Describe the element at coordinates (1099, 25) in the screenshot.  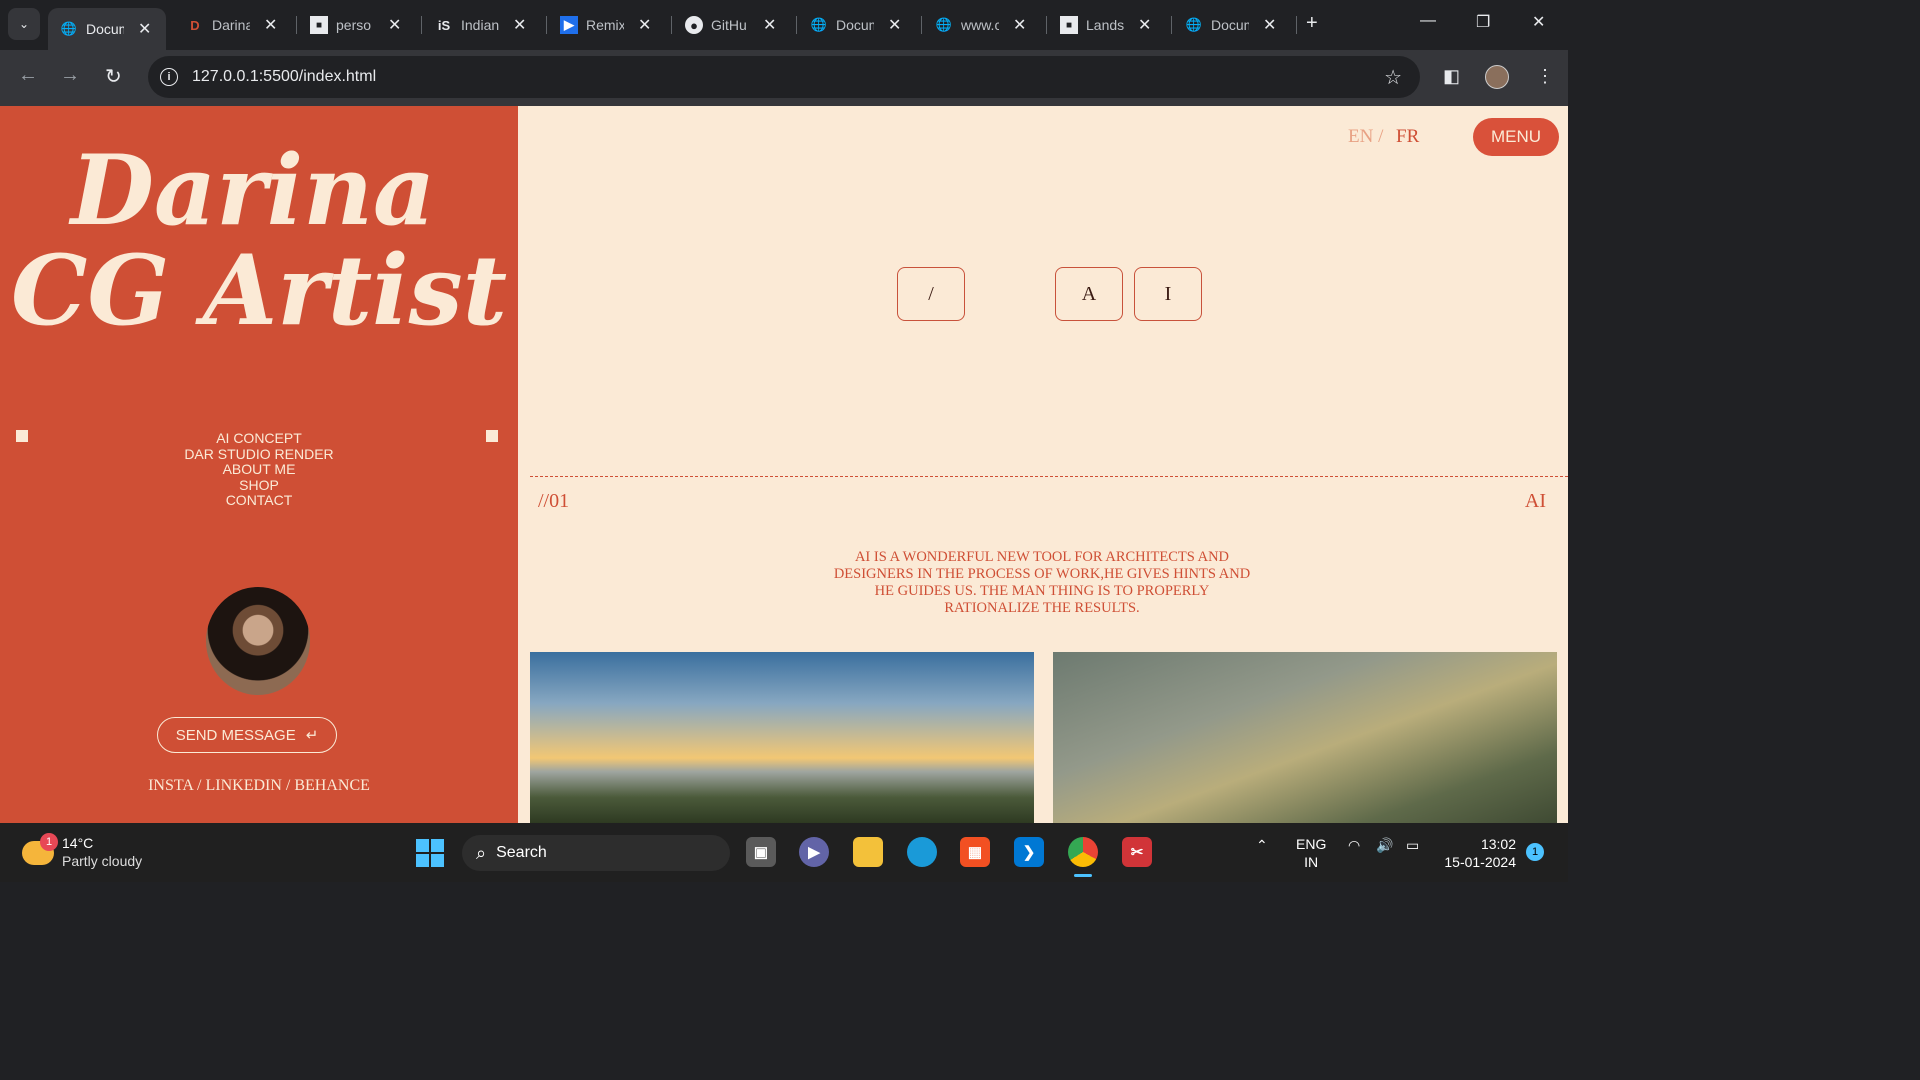
I see `tab-9: ■ Lands ✕` at that location.